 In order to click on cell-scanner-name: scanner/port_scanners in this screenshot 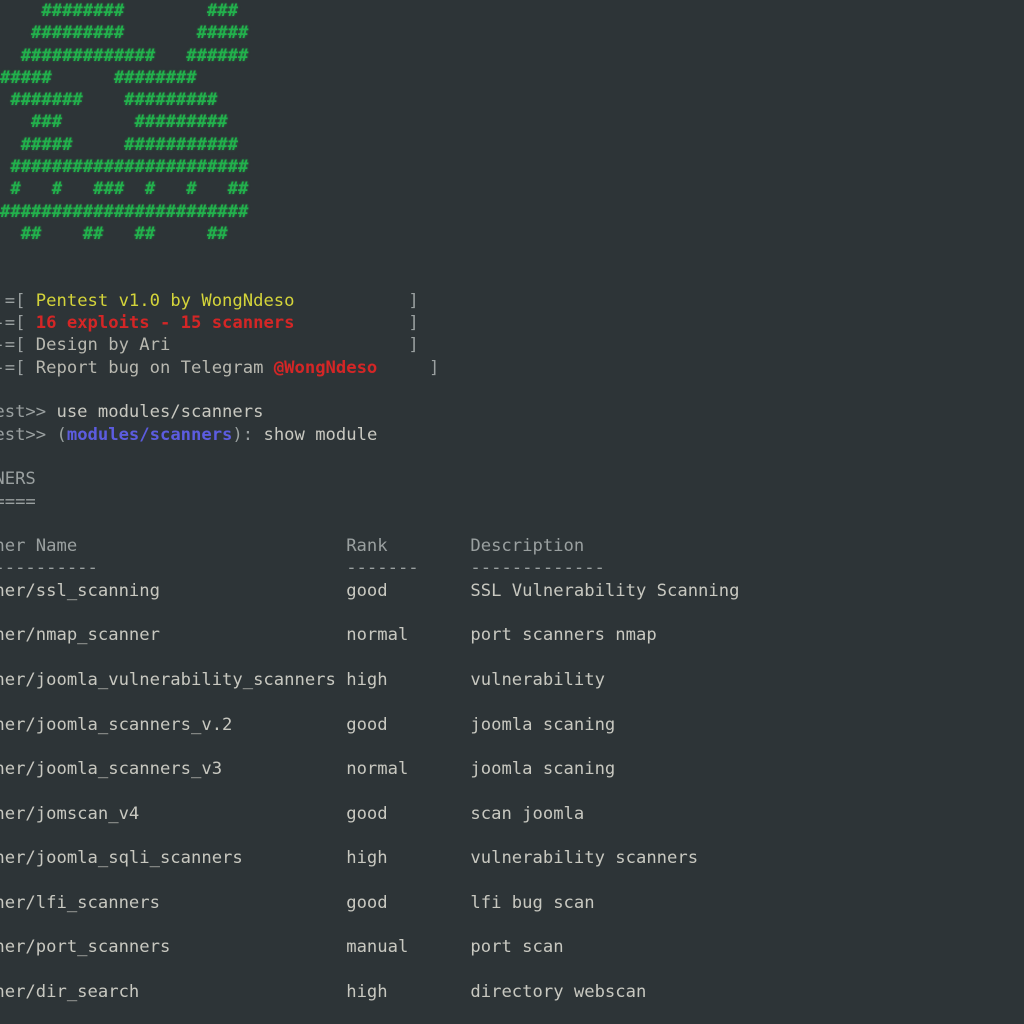, I will do `click(85, 947)`.